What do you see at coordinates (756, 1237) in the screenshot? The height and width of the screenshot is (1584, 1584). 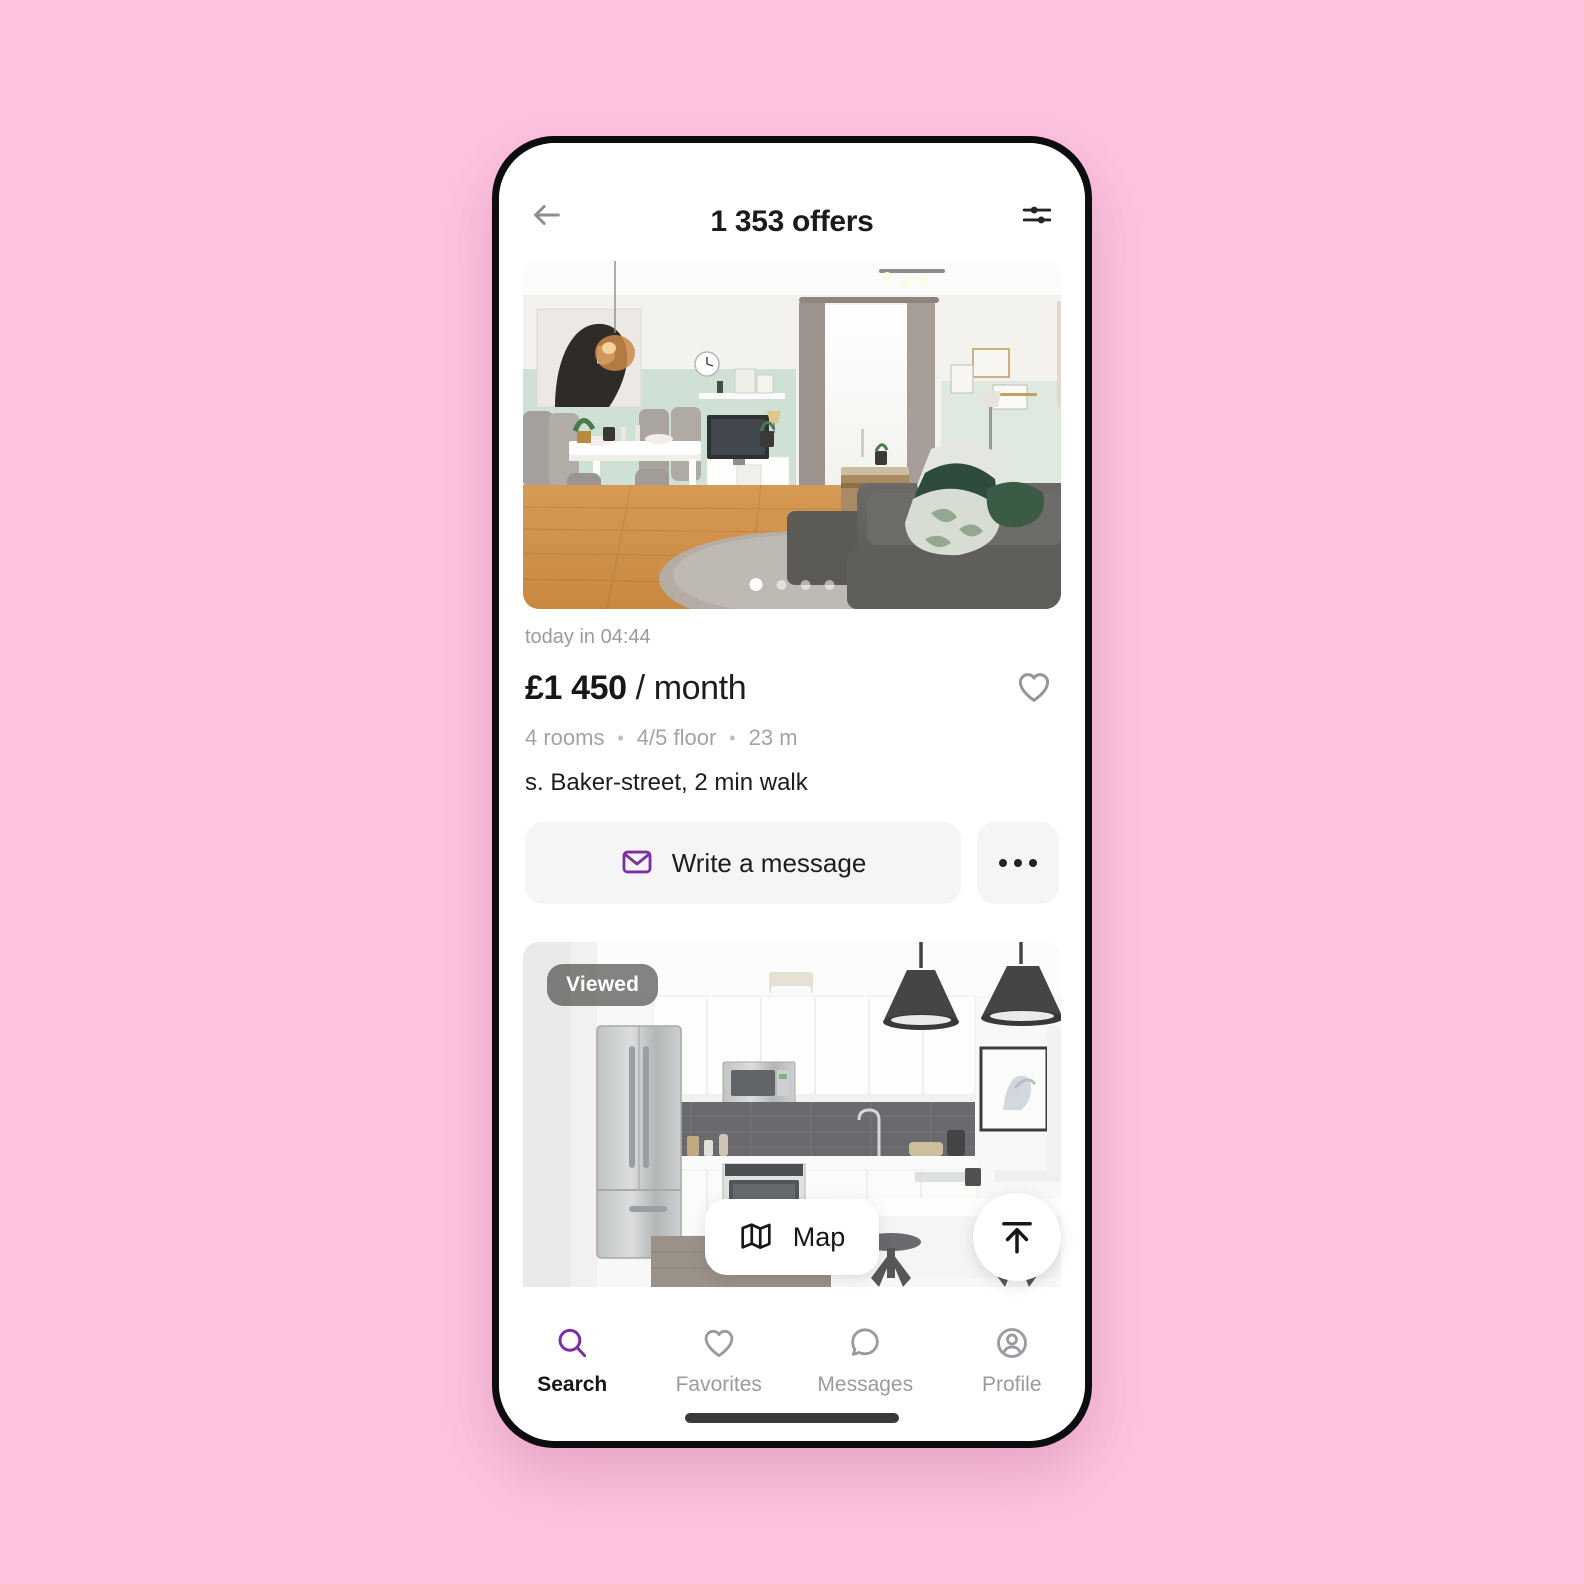 I see `map-folded-icon` at bounding box center [756, 1237].